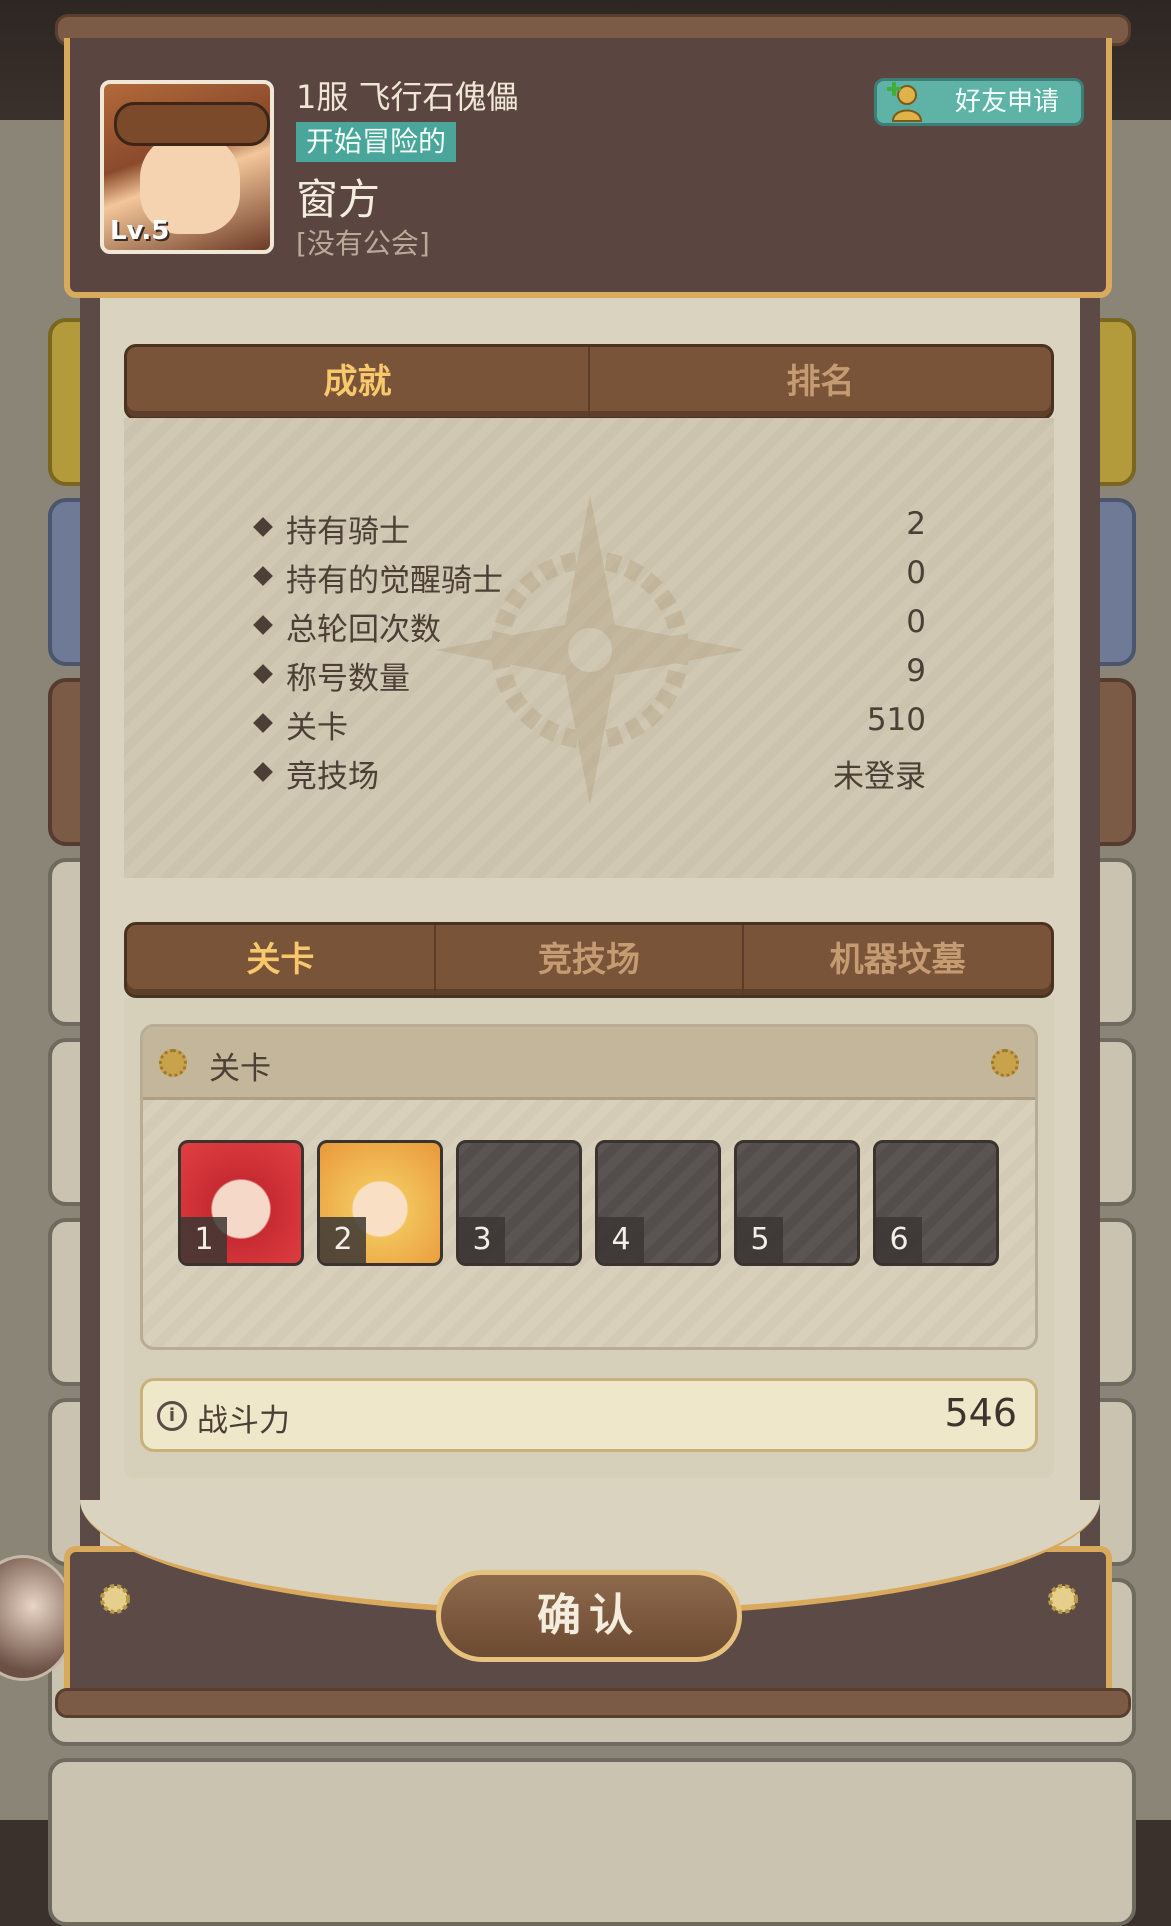  What do you see at coordinates (658, 1203) in the screenshot?
I see `team-slot-4: 4` at bounding box center [658, 1203].